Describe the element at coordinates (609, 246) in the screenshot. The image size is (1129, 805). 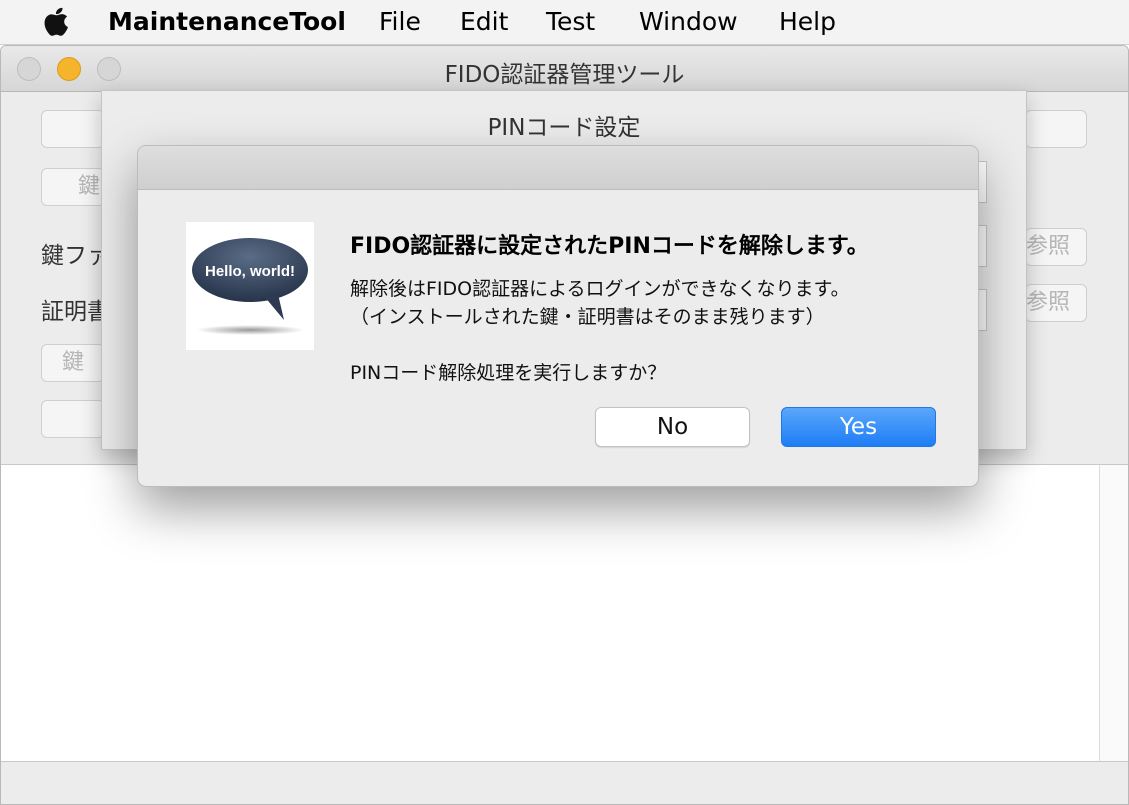
I see `alert-heading: FIDO認証器に設定されたPINコードを解除します。` at that location.